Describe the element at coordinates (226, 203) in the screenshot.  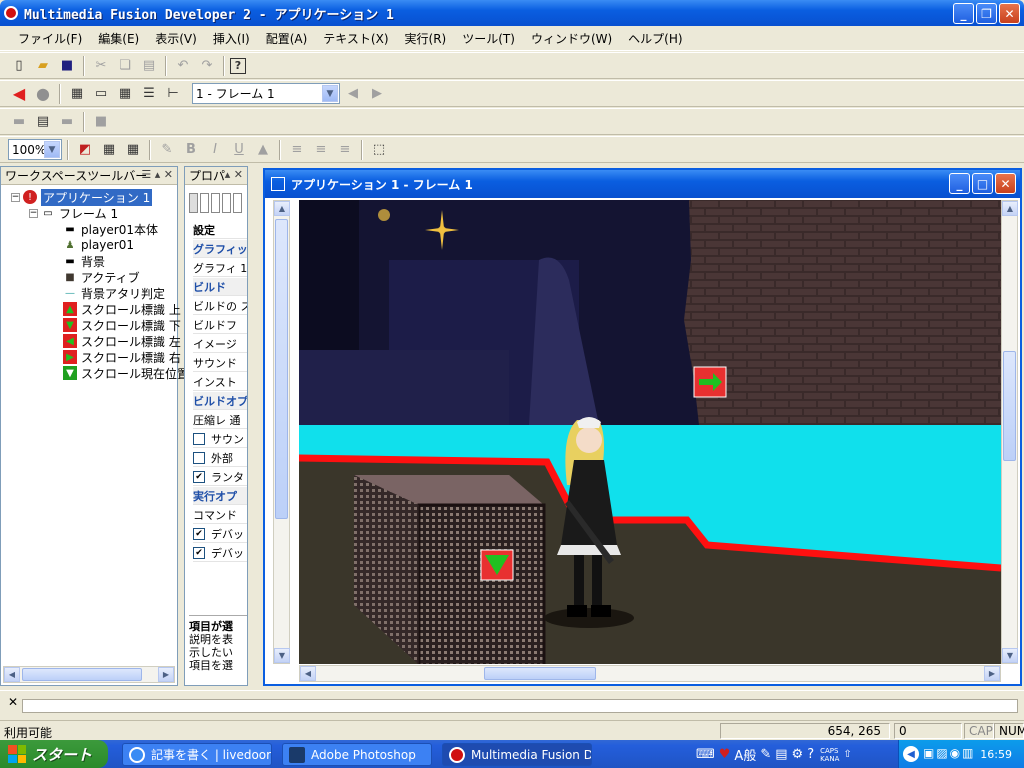
I see `tab-events` at that location.